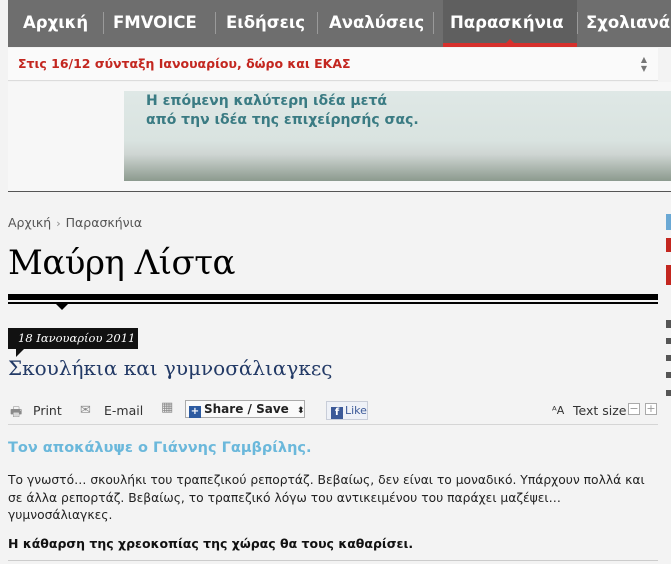 The height and width of the screenshot is (564, 671). I want to click on title-rule-notch, so click(62, 306).